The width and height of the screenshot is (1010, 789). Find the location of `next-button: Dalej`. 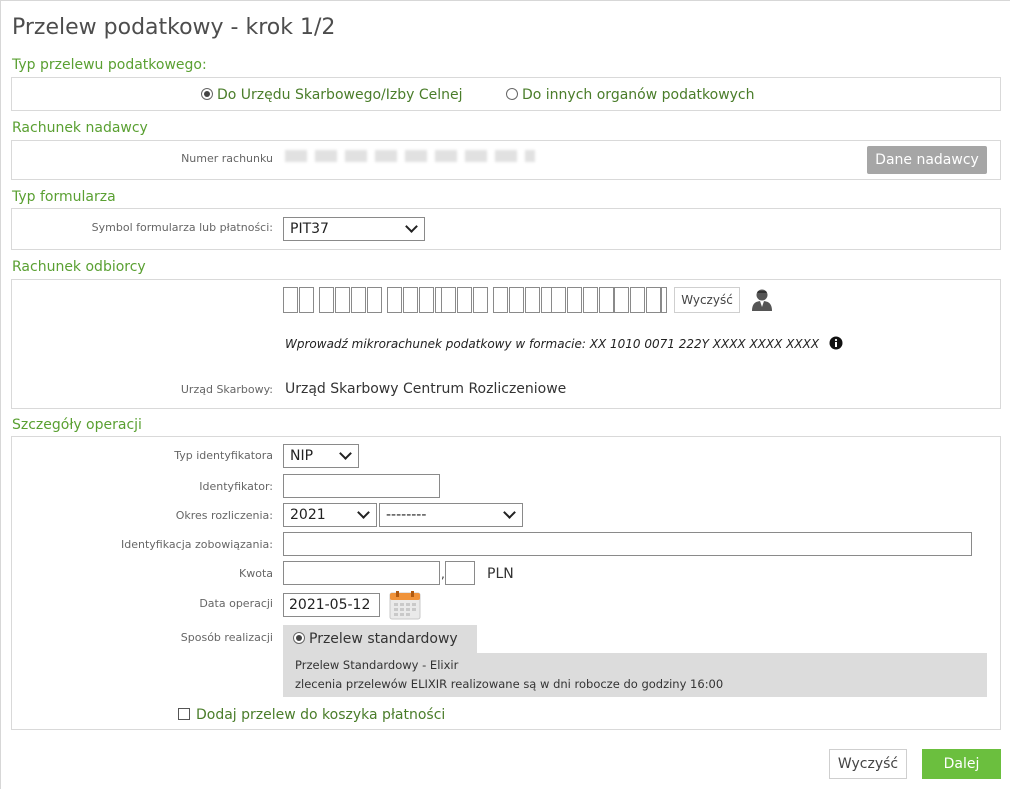

next-button: Dalej is located at coordinates (961, 764).